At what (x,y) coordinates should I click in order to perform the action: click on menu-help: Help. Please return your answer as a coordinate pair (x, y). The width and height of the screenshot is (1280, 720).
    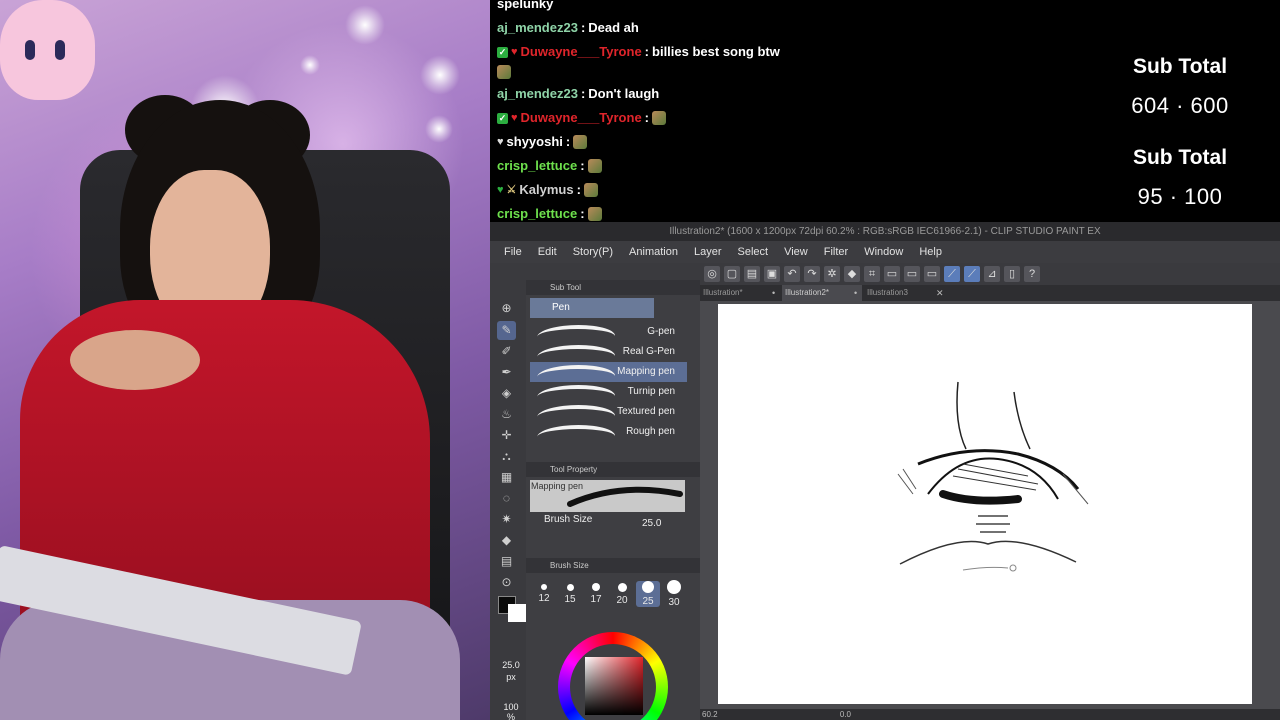
    Looking at the image, I should click on (930, 252).